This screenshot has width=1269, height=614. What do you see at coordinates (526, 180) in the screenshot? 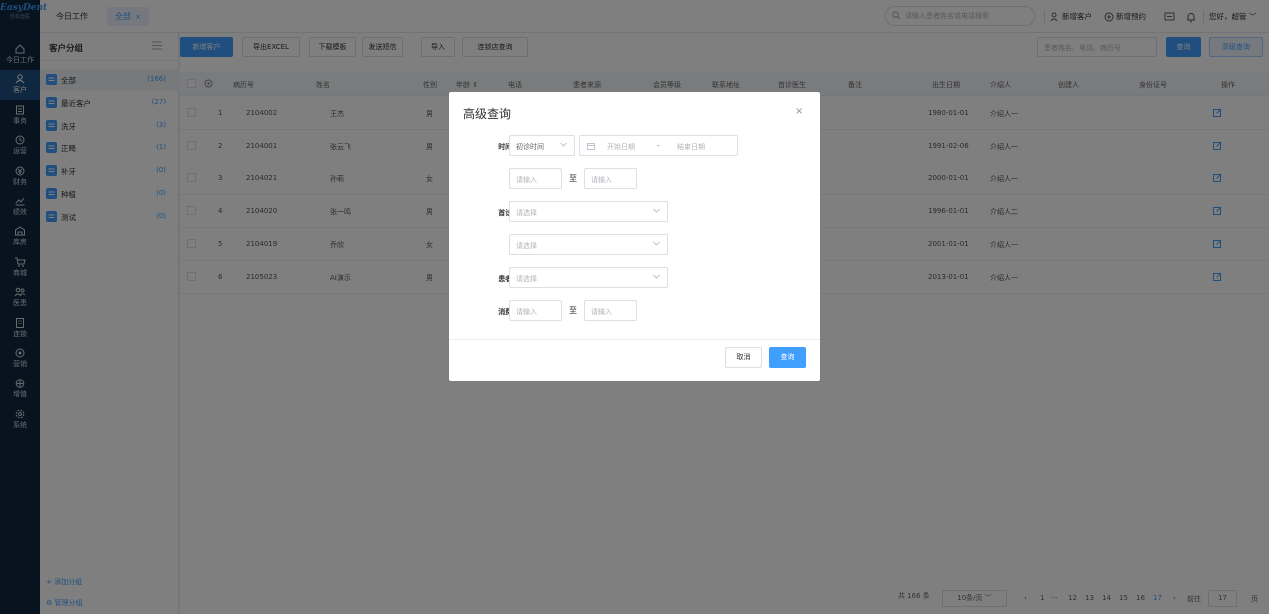
I see `age-min-placeholder: 请输入` at bounding box center [526, 180].